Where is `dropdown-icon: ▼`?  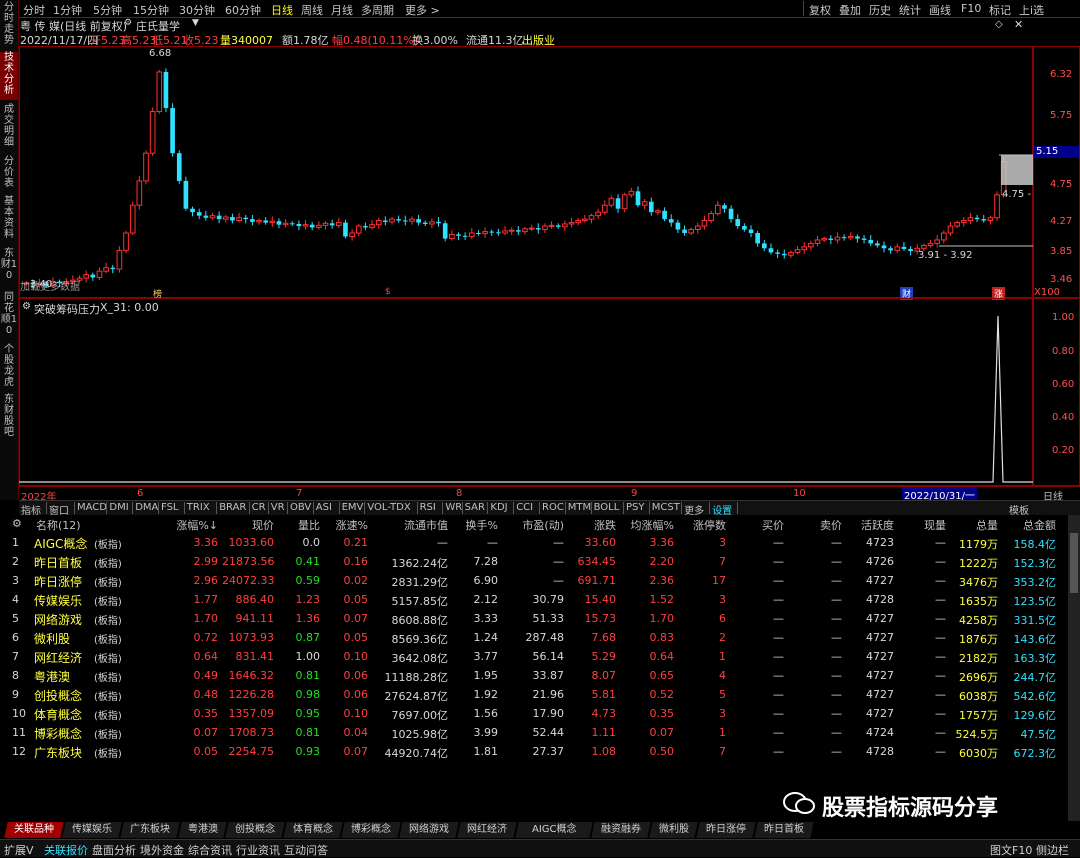 dropdown-icon: ▼ is located at coordinates (195, 23).